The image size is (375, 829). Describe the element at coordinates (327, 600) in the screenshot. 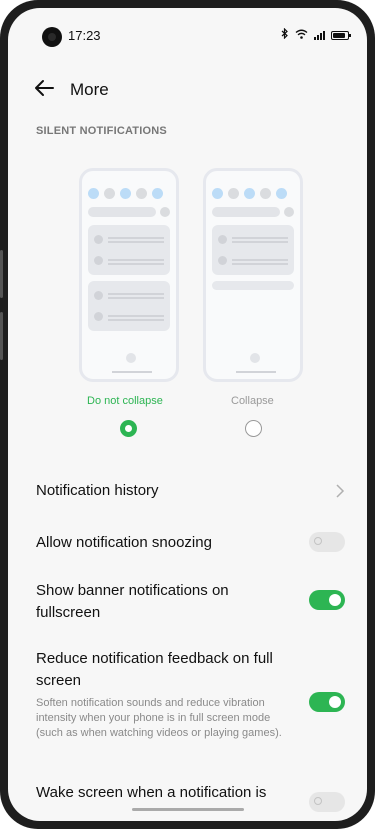

I see `banner-fullscreen-toggle` at that location.